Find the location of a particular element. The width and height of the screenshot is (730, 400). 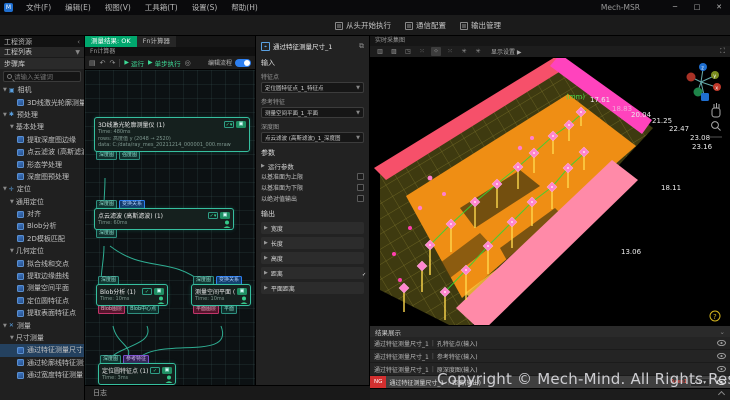

grid-large-icon: ⁙ is located at coordinates (450, 51).